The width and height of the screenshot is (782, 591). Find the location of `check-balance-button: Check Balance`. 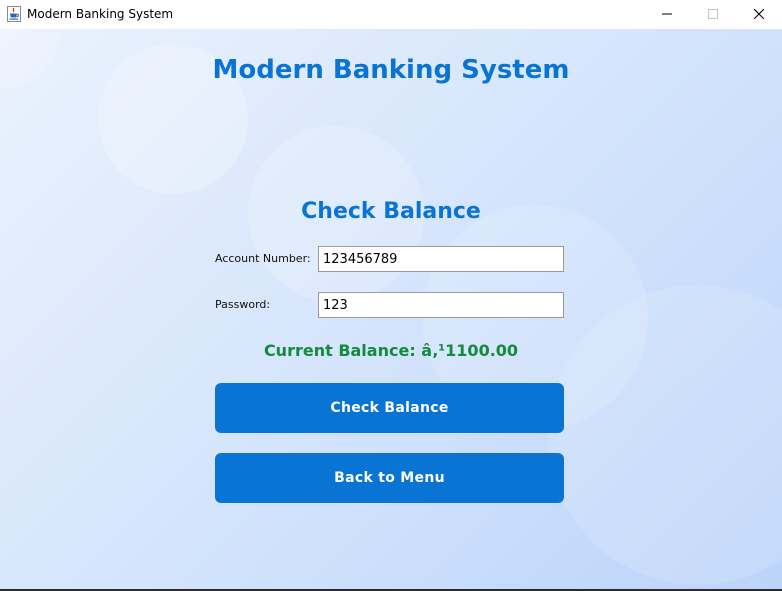

check-balance-button: Check Balance is located at coordinates (389, 408).